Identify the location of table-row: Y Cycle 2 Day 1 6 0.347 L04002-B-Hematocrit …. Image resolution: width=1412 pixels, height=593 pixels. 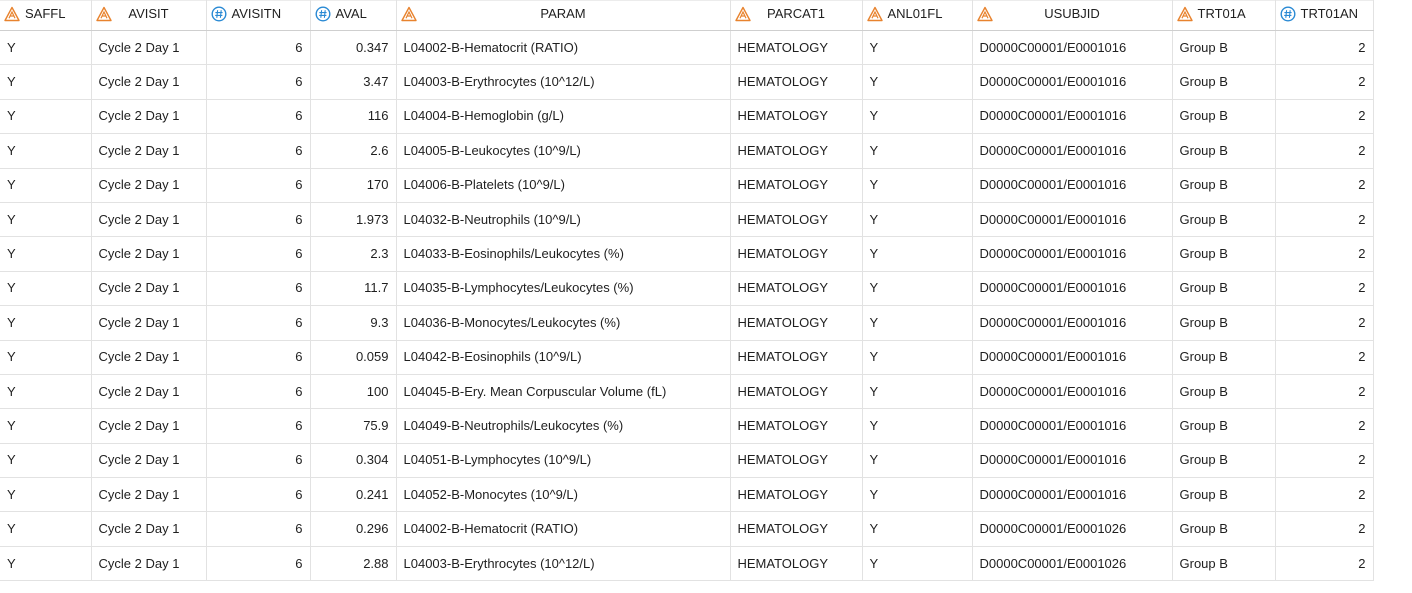
(687, 48).